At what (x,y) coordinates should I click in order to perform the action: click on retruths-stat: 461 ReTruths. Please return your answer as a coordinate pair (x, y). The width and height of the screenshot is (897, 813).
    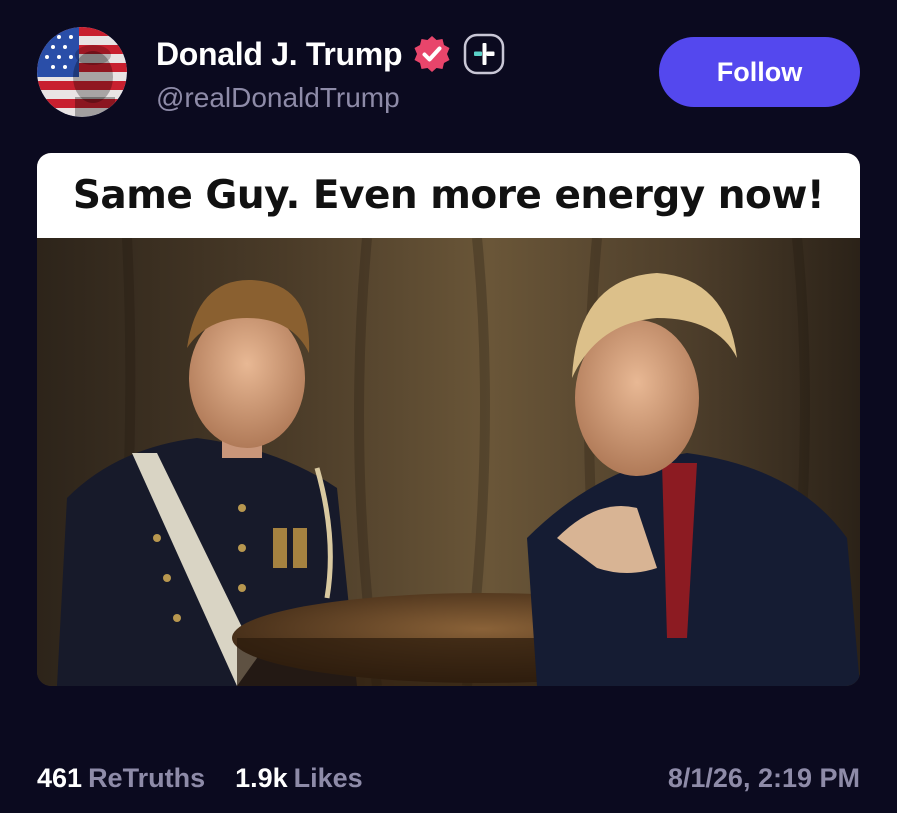
    Looking at the image, I should click on (121, 778).